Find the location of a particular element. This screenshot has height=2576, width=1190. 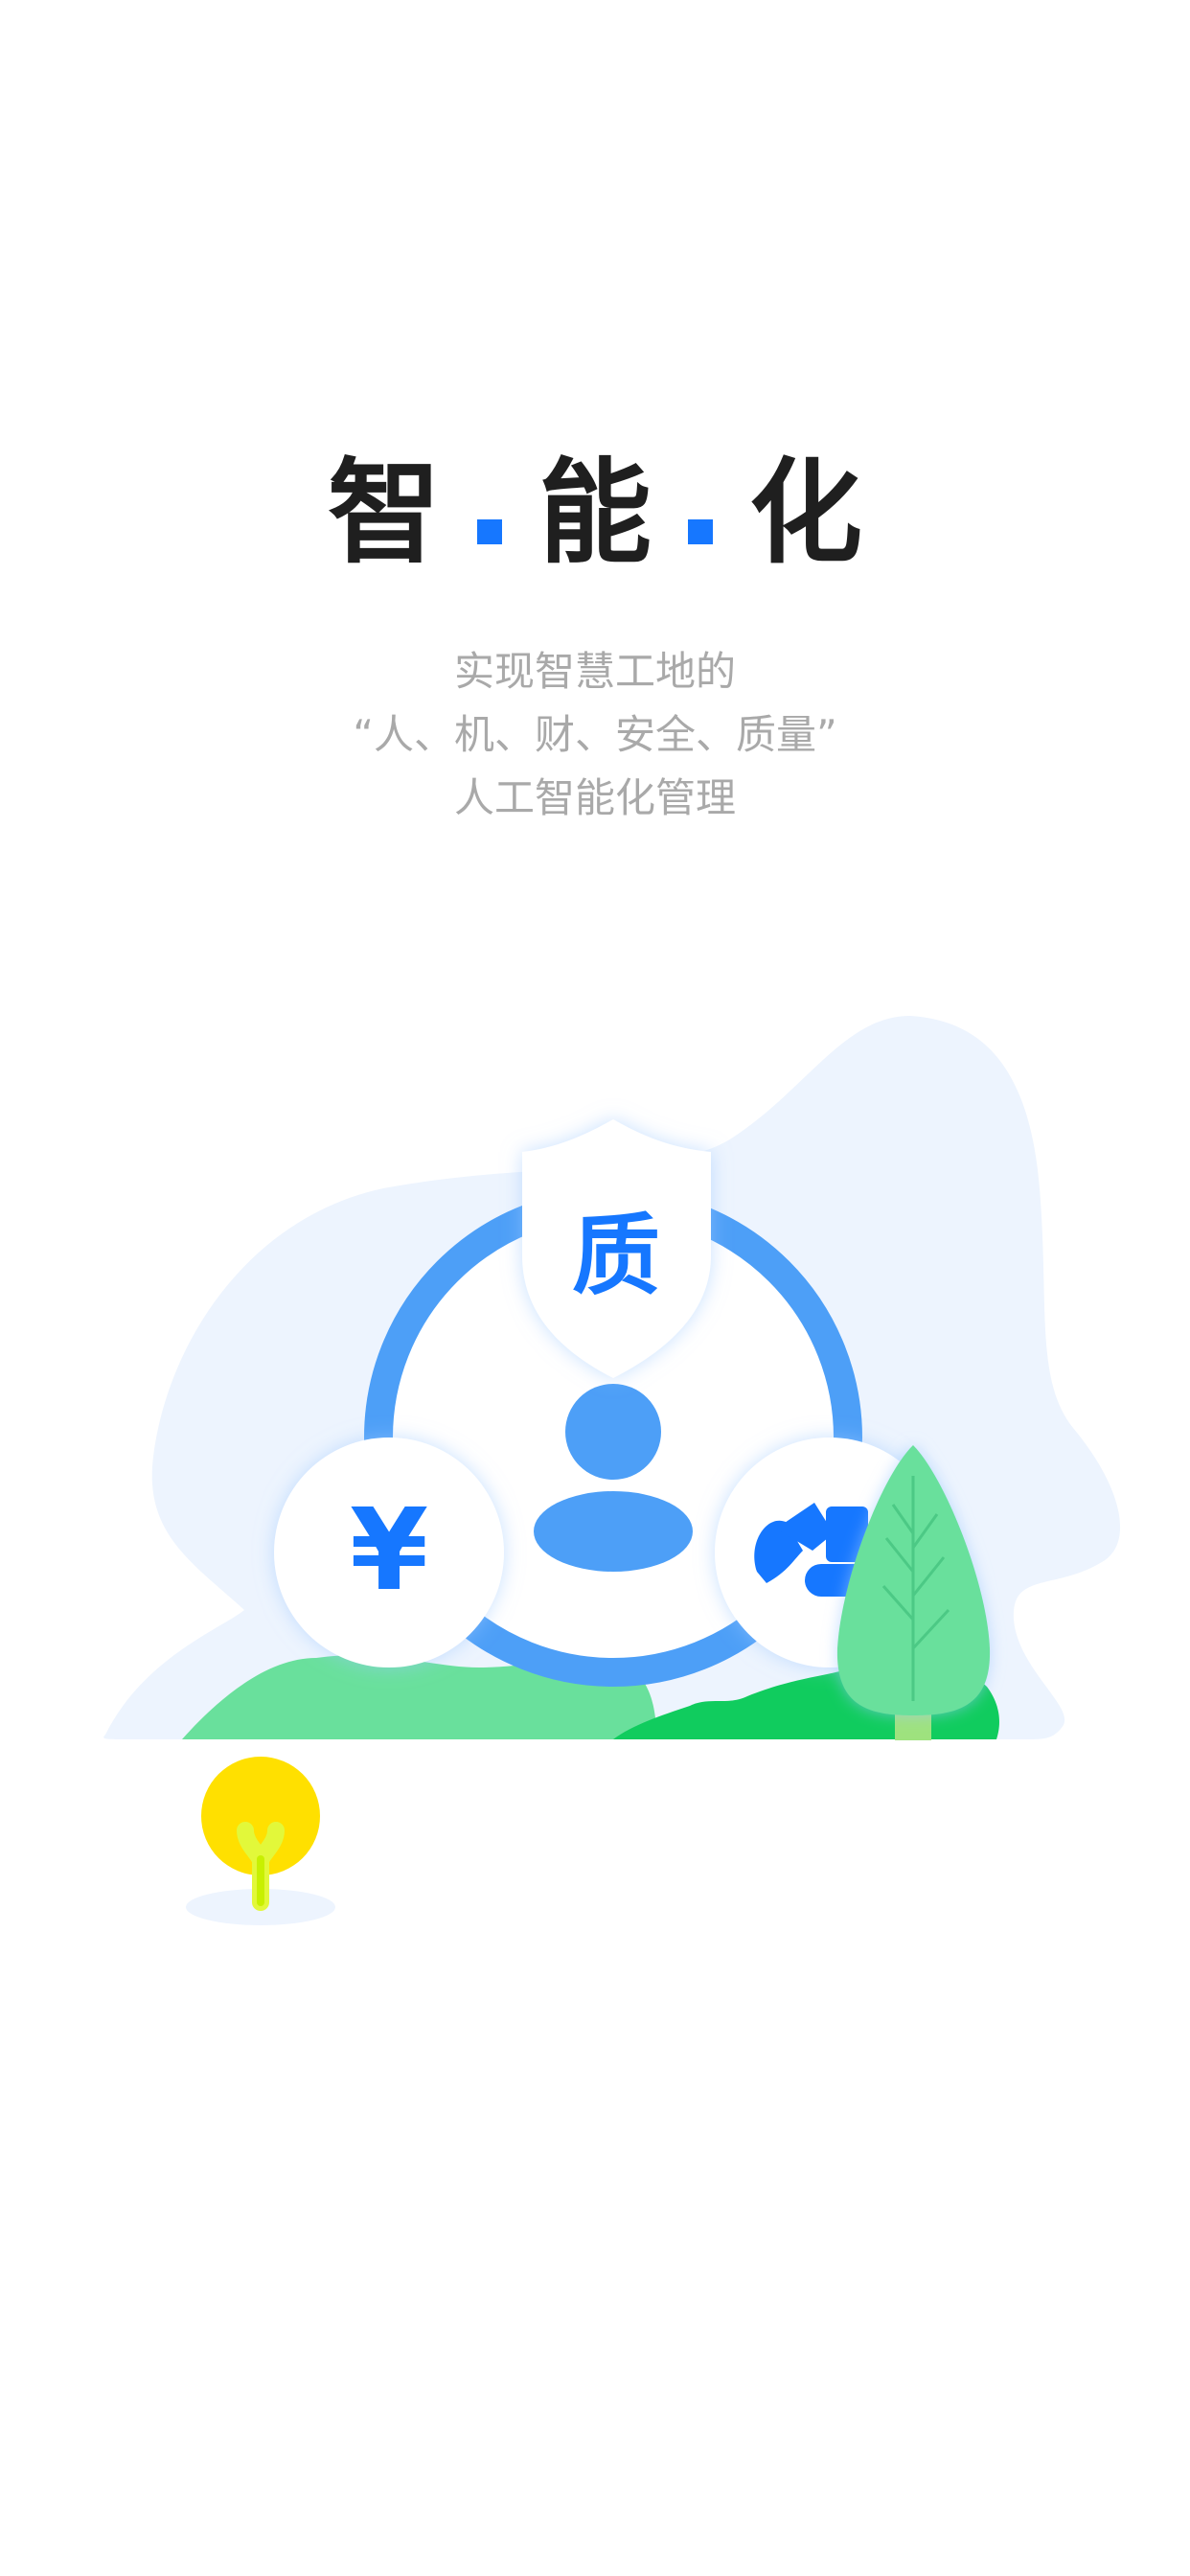

subtitle-line-2: “人、机、财、安全、质量” is located at coordinates (595, 734).